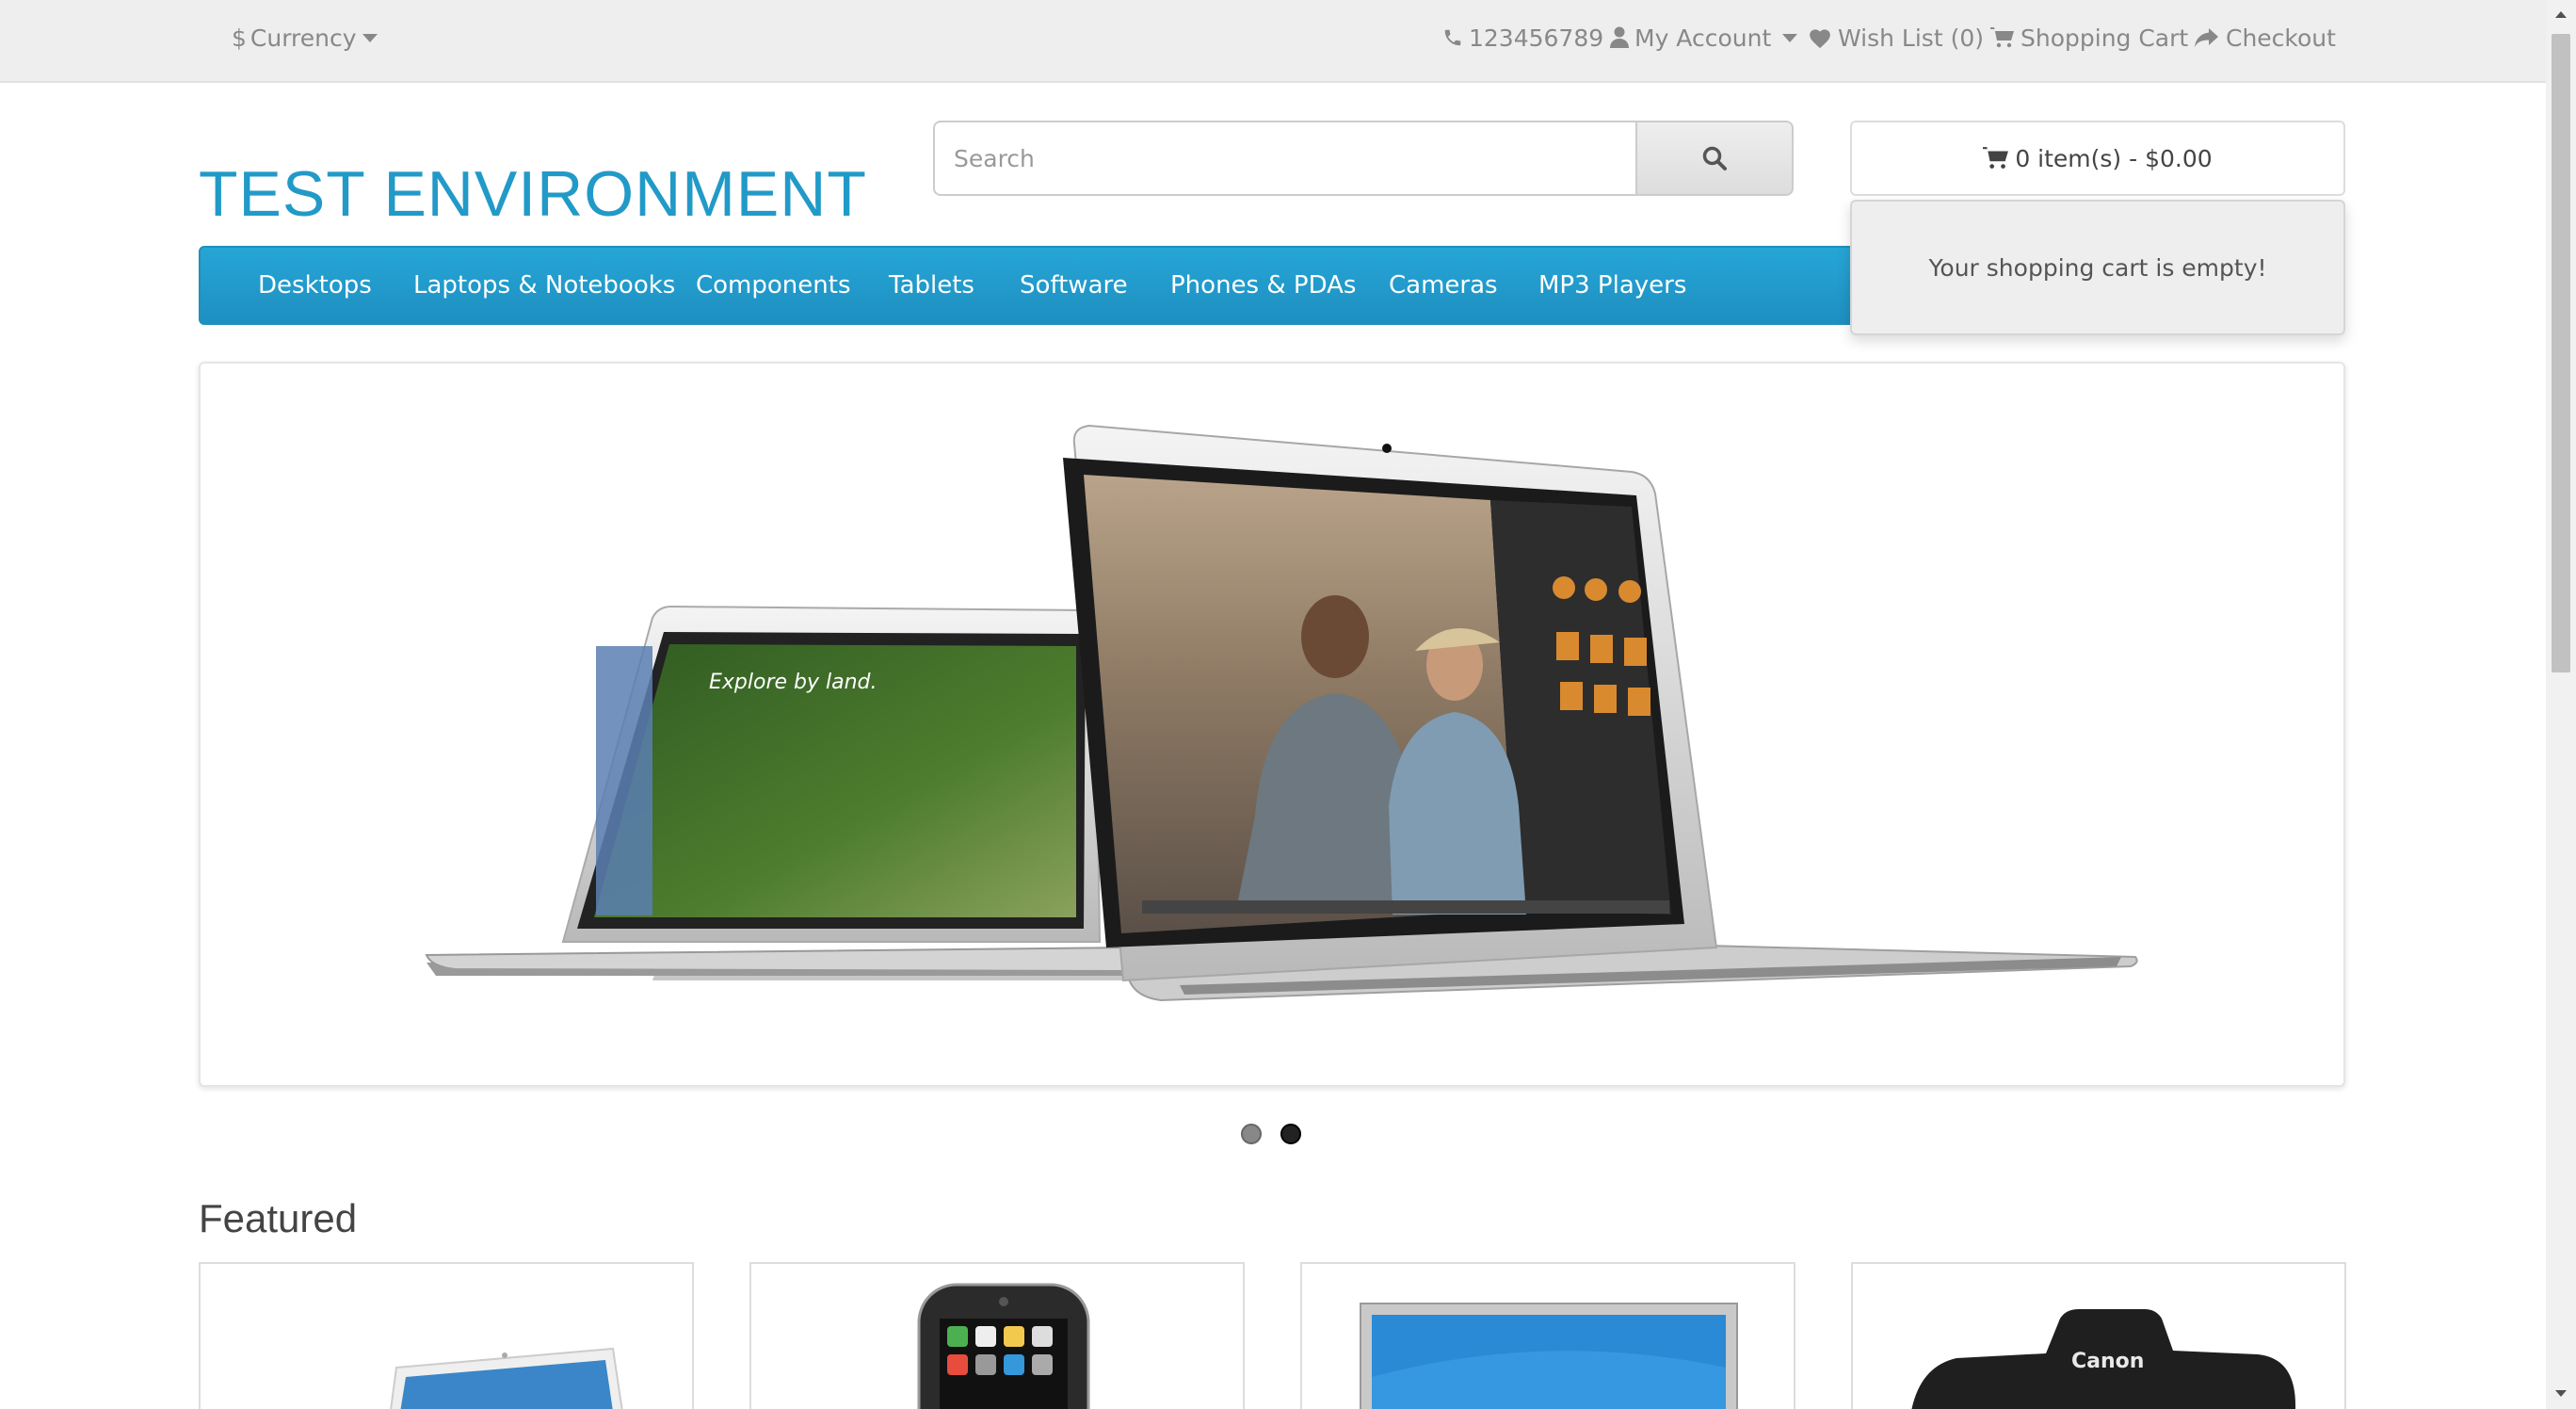 The width and height of the screenshot is (2576, 1409). I want to click on cart-empty-message: Your shopping cart is empty!, so click(2097, 268).